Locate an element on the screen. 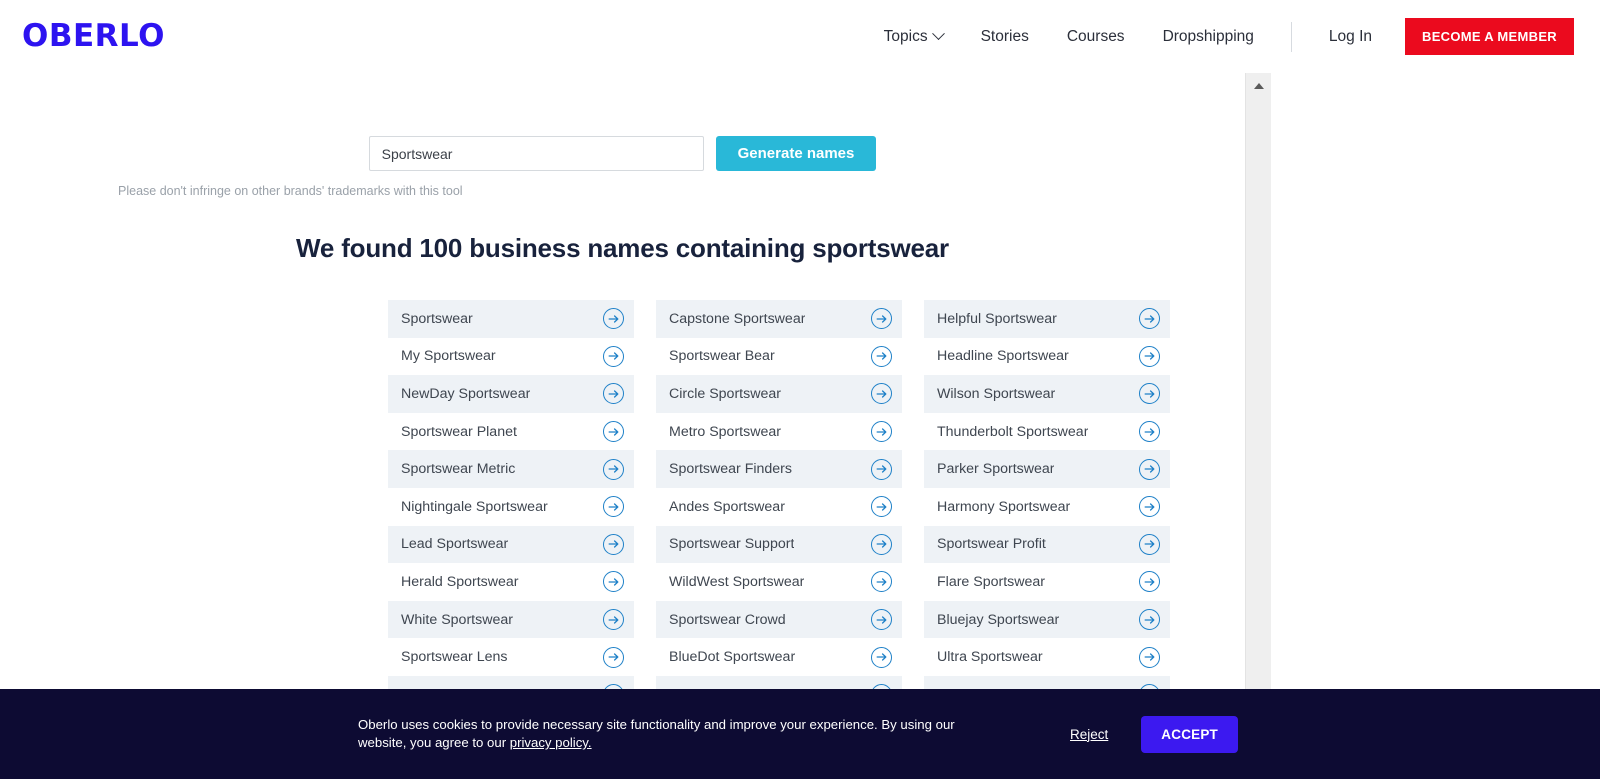 This screenshot has height=779, width=1600. login-link: Log In is located at coordinates (1350, 37).